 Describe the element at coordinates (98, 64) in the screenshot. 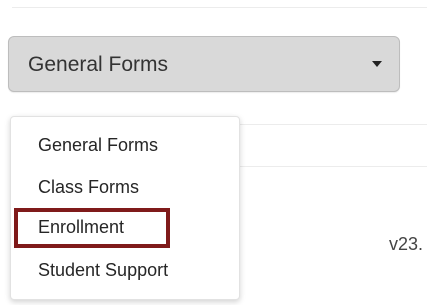

I see `select-value: General Forms` at that location.